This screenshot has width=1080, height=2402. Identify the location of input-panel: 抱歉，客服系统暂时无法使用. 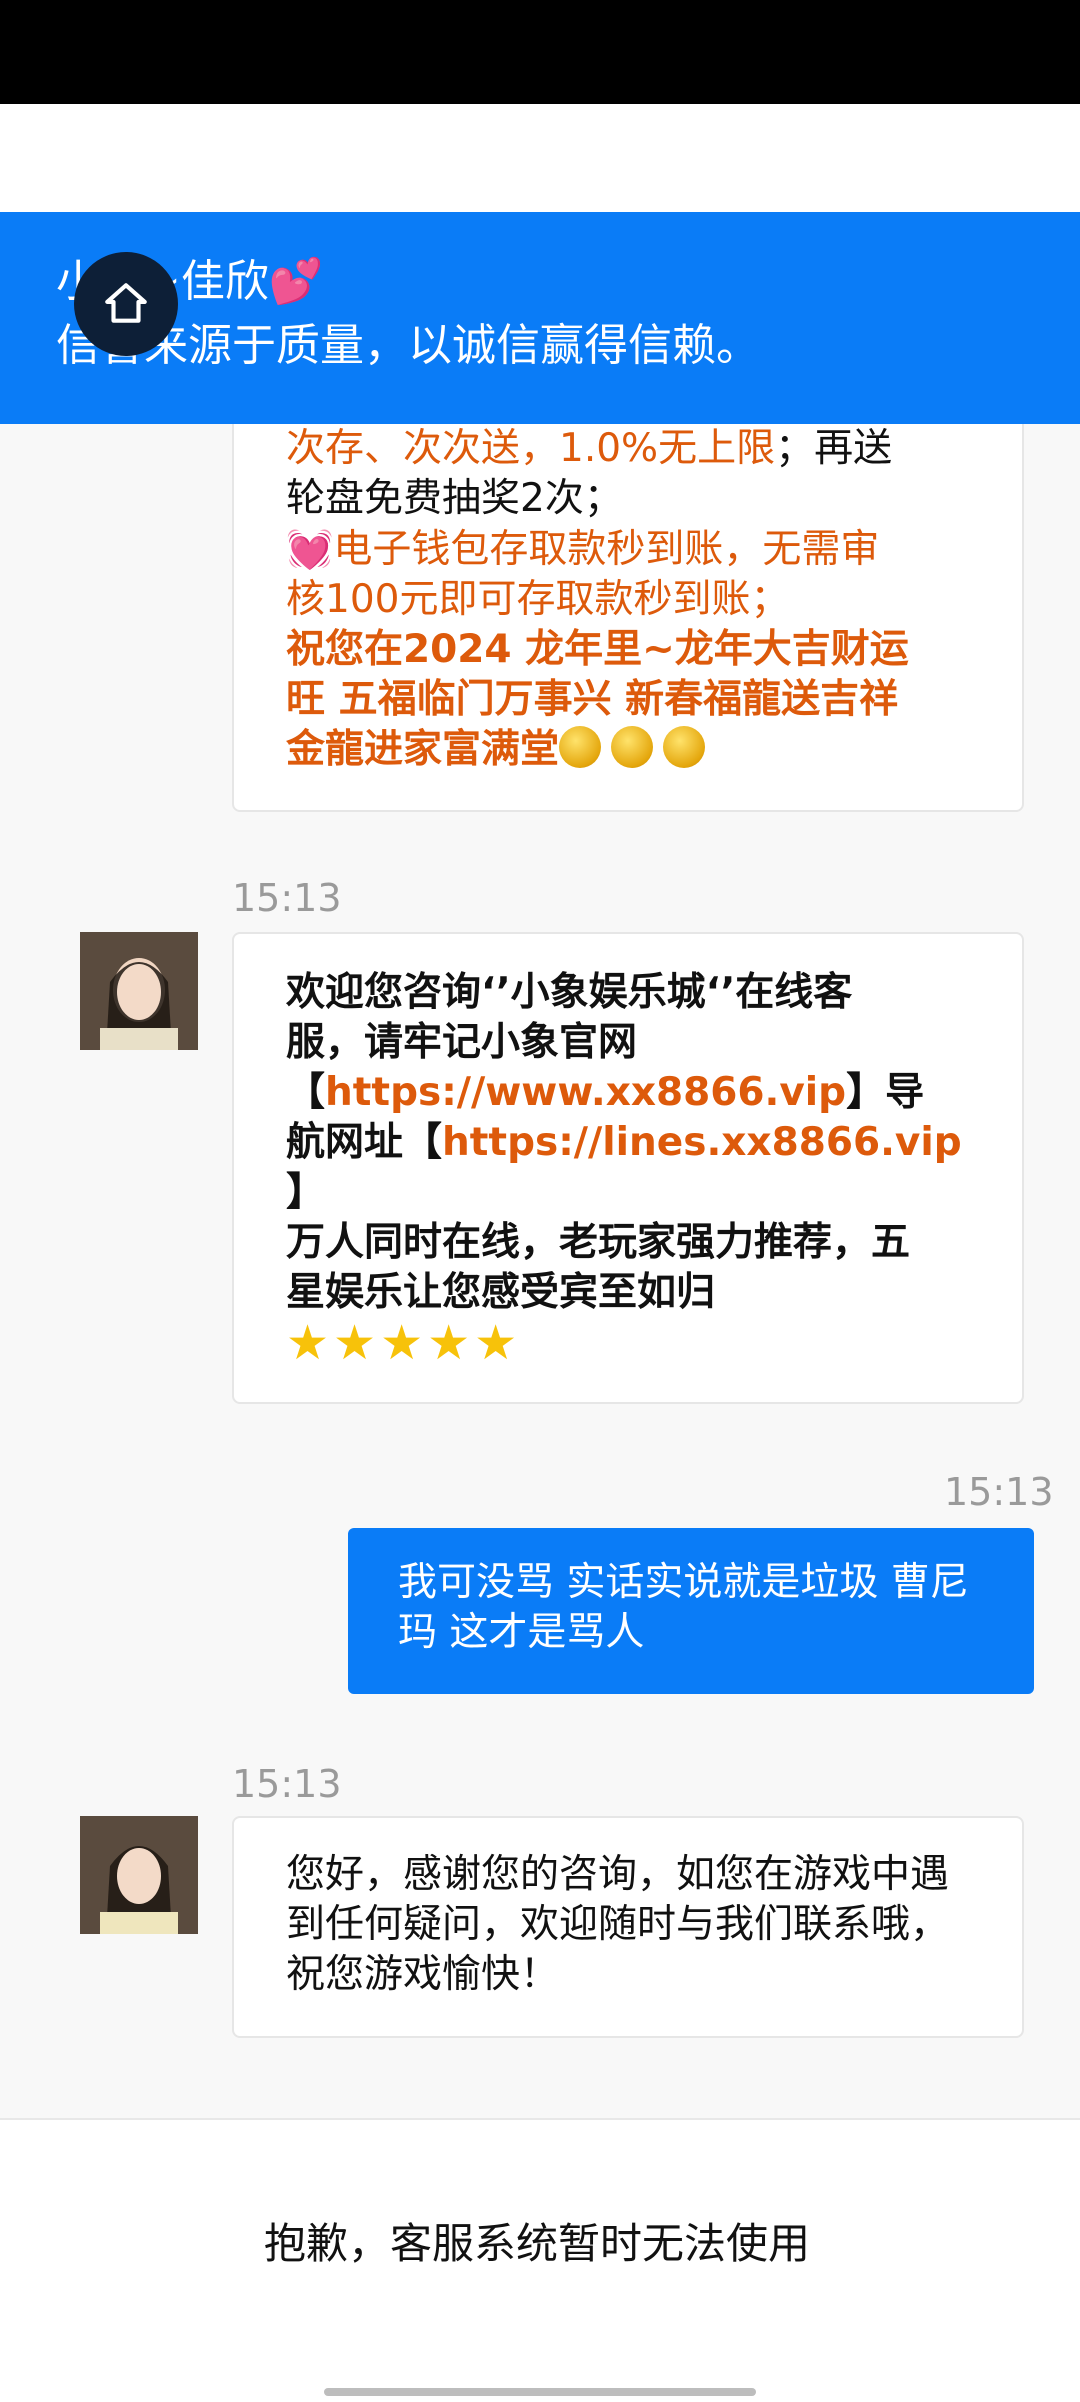
(540, 2260).